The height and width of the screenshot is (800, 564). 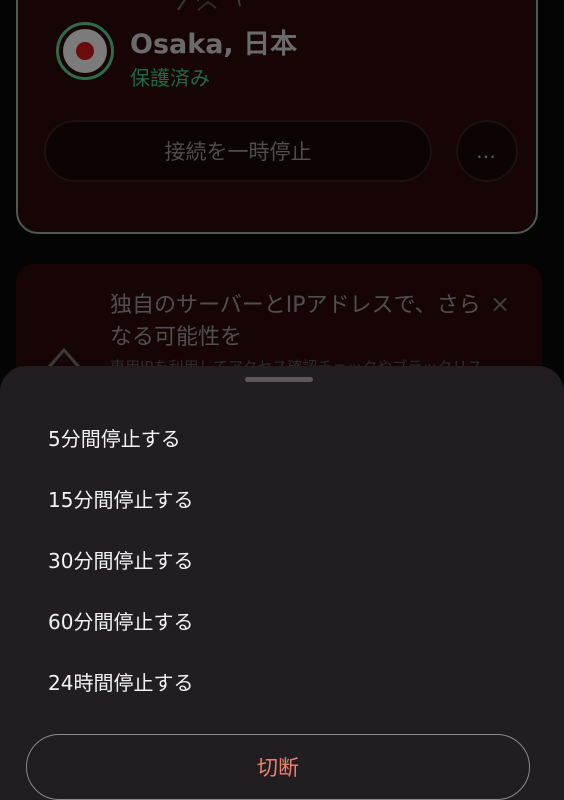 What do you see at coordinates (281, 620) in the screenshot?
I see `pause-option-60min: 60分間停止する` at bounding box center [281, 620].